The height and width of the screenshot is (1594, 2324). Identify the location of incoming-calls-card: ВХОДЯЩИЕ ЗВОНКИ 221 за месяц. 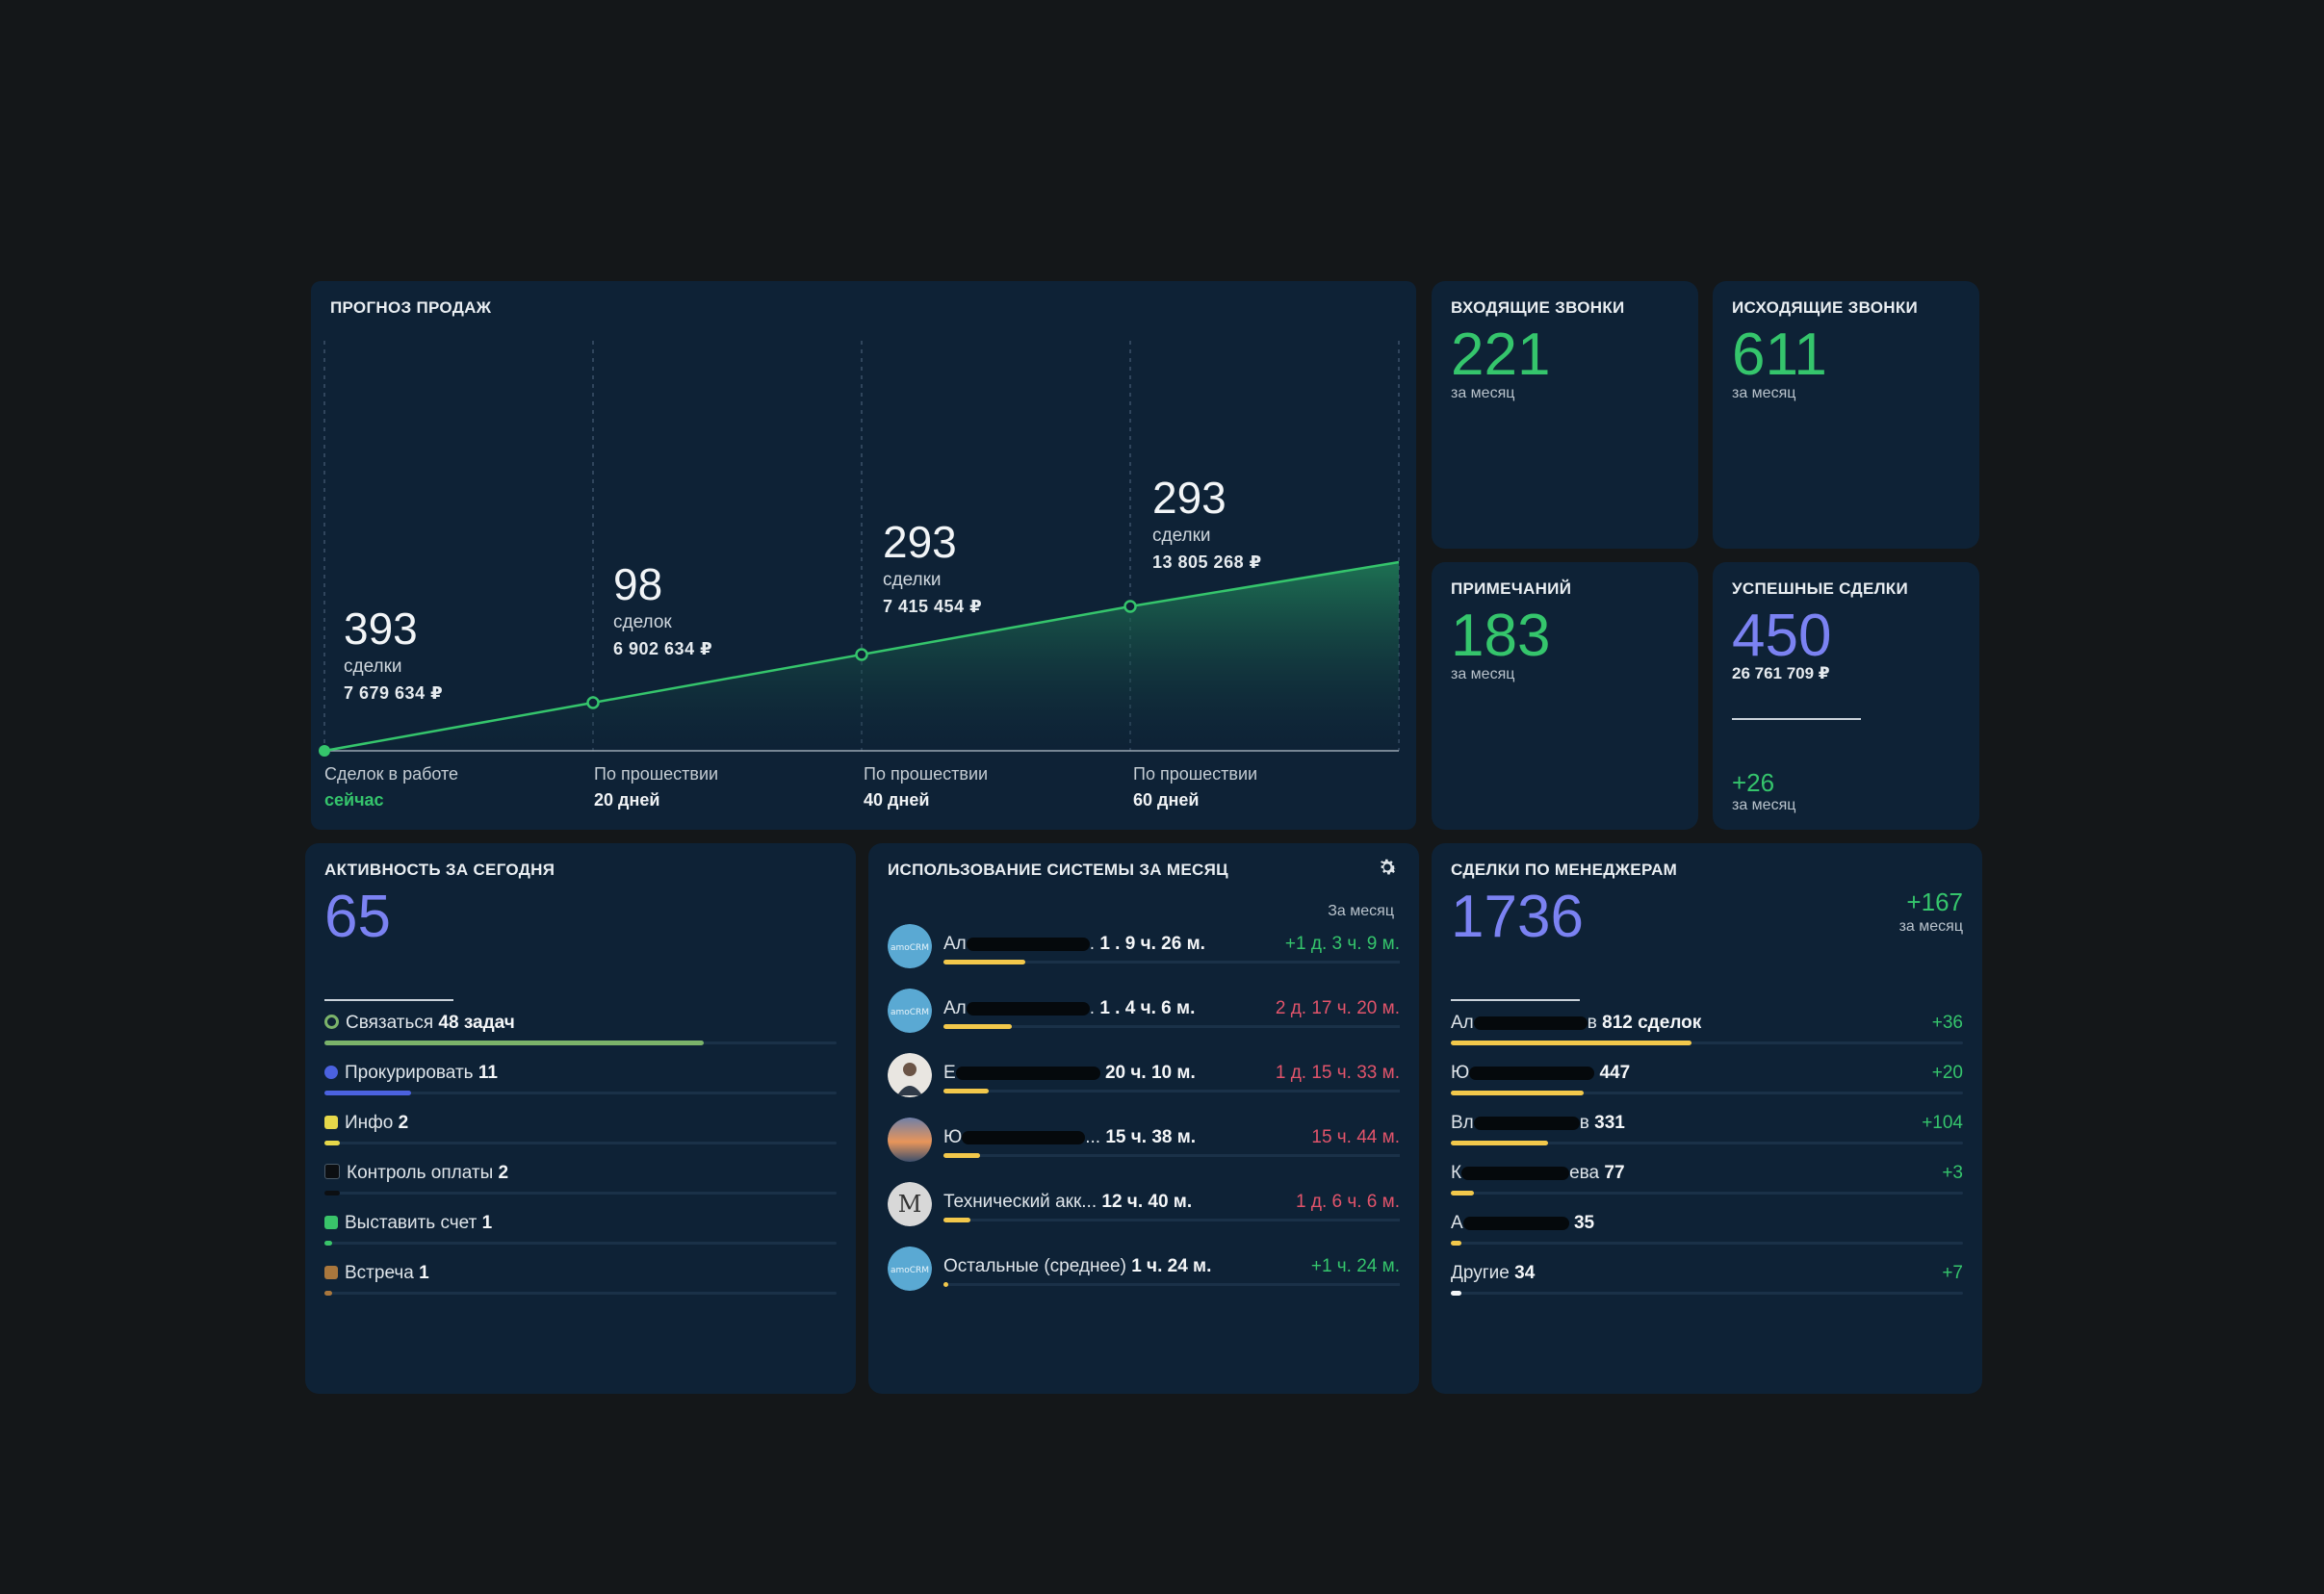
(1565, 415).